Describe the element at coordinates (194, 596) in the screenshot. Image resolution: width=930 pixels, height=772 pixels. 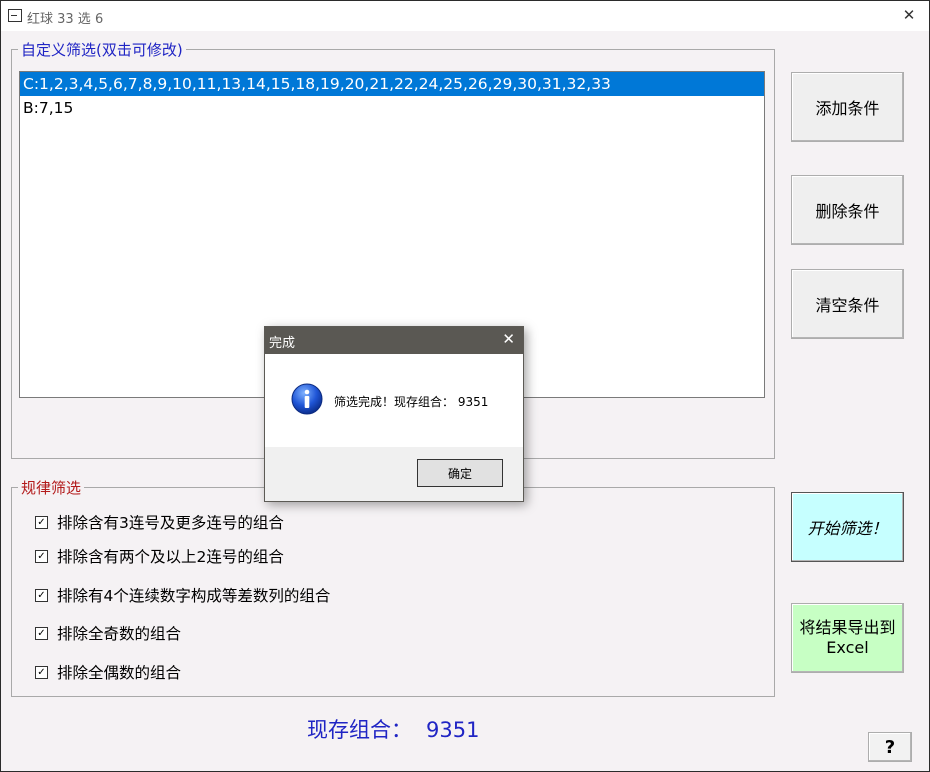
I see `rule-label: 排除有4个连续数字构成等差数列的组合` at that location.